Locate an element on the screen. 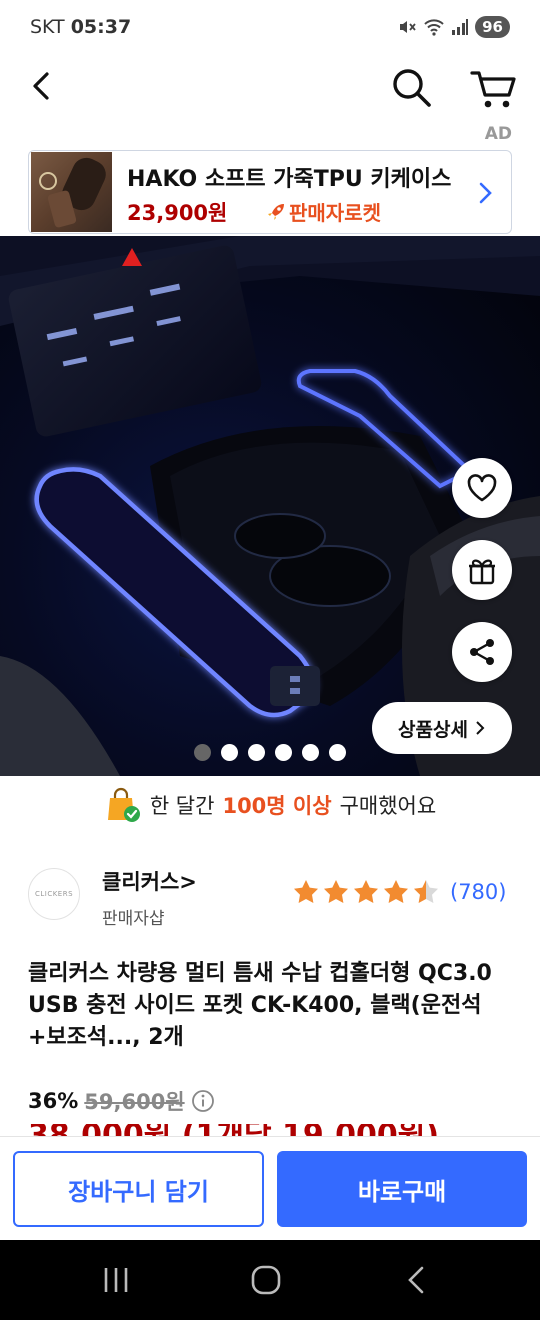 The image size is (540, 1320). rocket-icon is located at coordinates (276, 211).